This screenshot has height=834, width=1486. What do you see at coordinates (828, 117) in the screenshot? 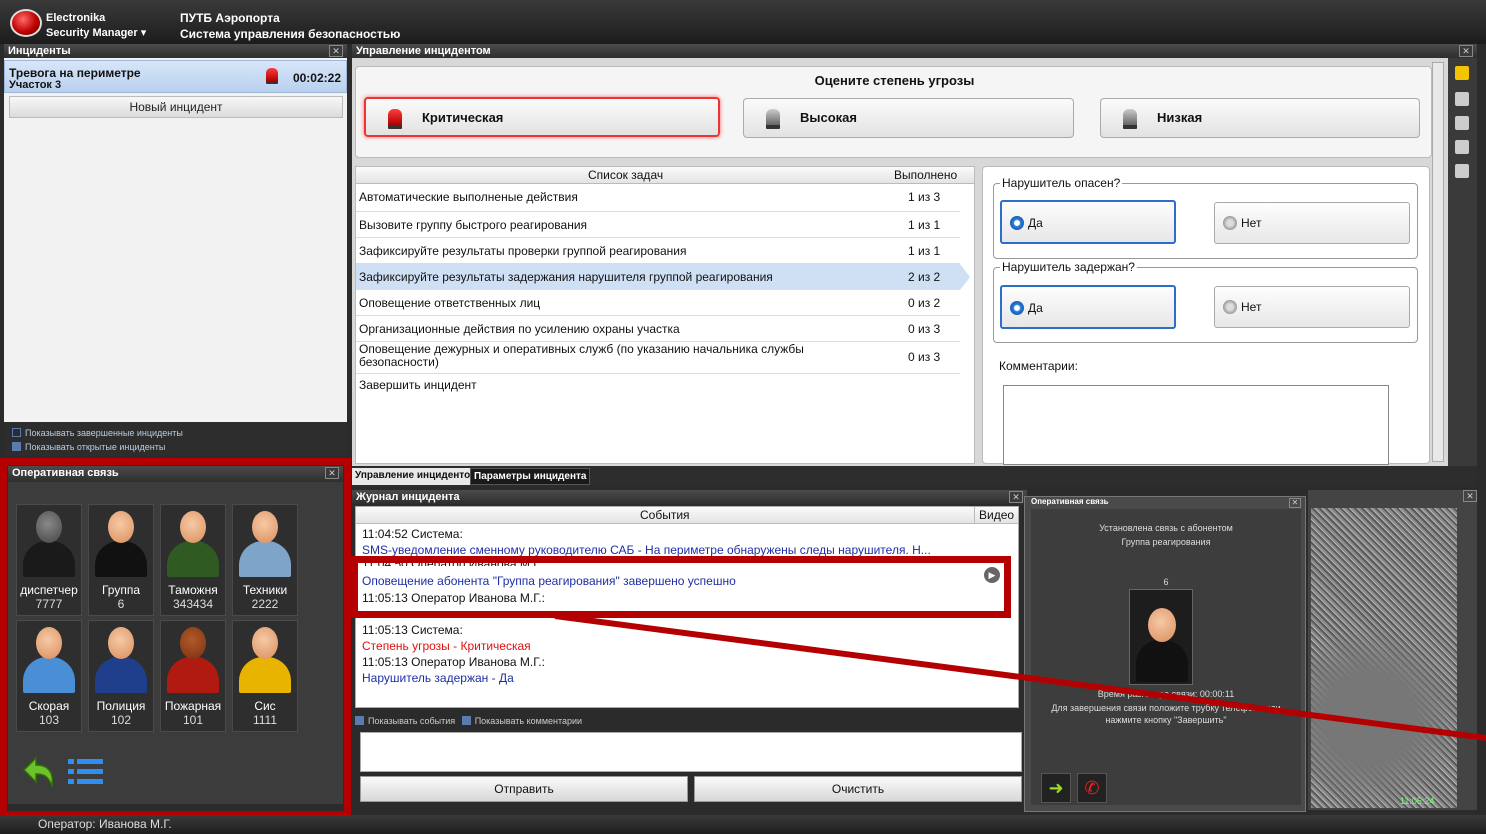
I see `threat-high-label: Высокая` at bounding box center [828, 117].